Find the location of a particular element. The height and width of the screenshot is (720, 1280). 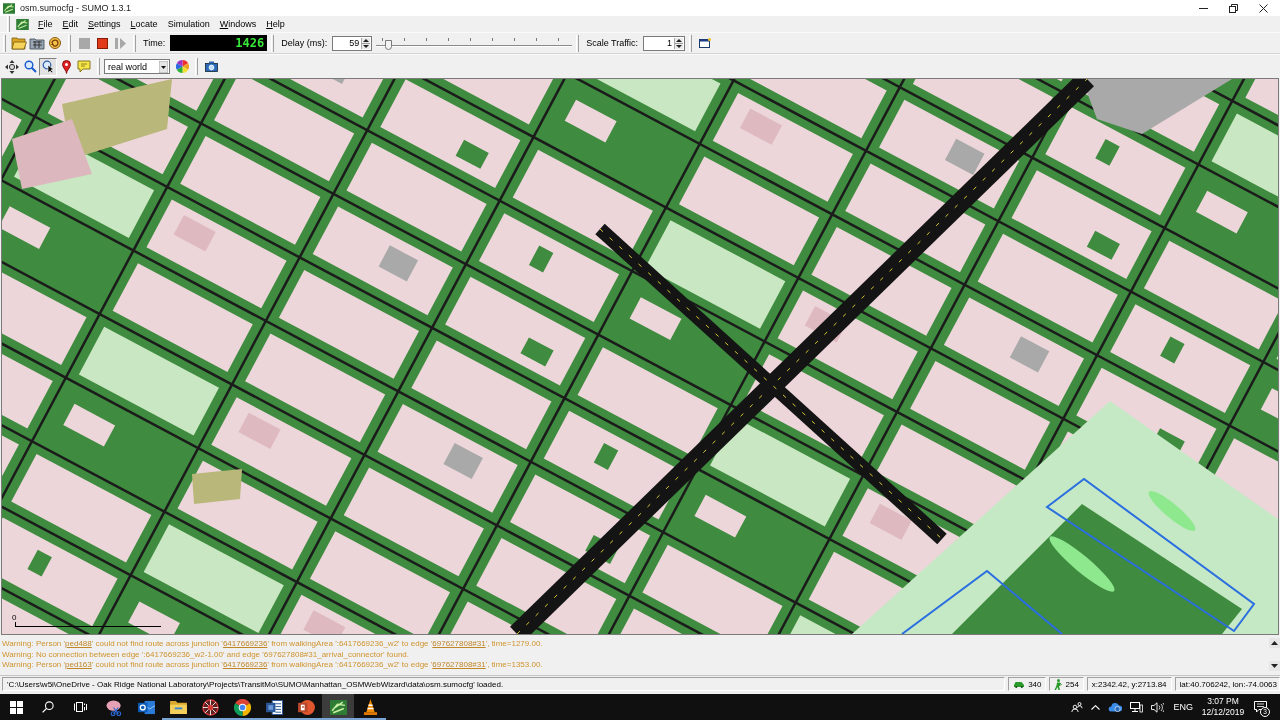

scale-label: 0 is located at coordinates (14, 617).